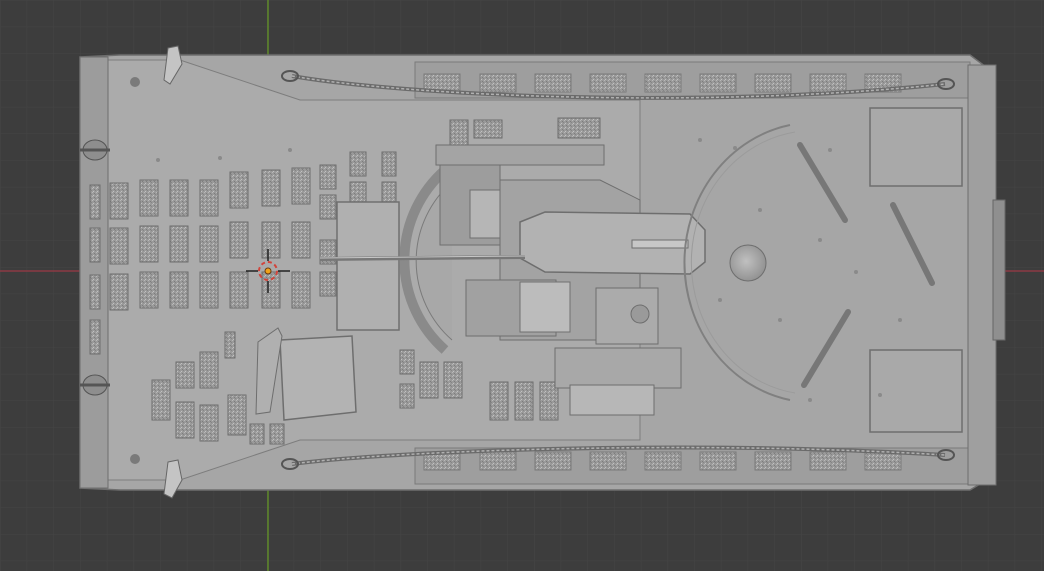 Image resolution: width=1044 pixels, height=571 pixels. Describe the element at coordinates (916, 391) in the screenshot. I see `rear-hatch-lower` at that location.